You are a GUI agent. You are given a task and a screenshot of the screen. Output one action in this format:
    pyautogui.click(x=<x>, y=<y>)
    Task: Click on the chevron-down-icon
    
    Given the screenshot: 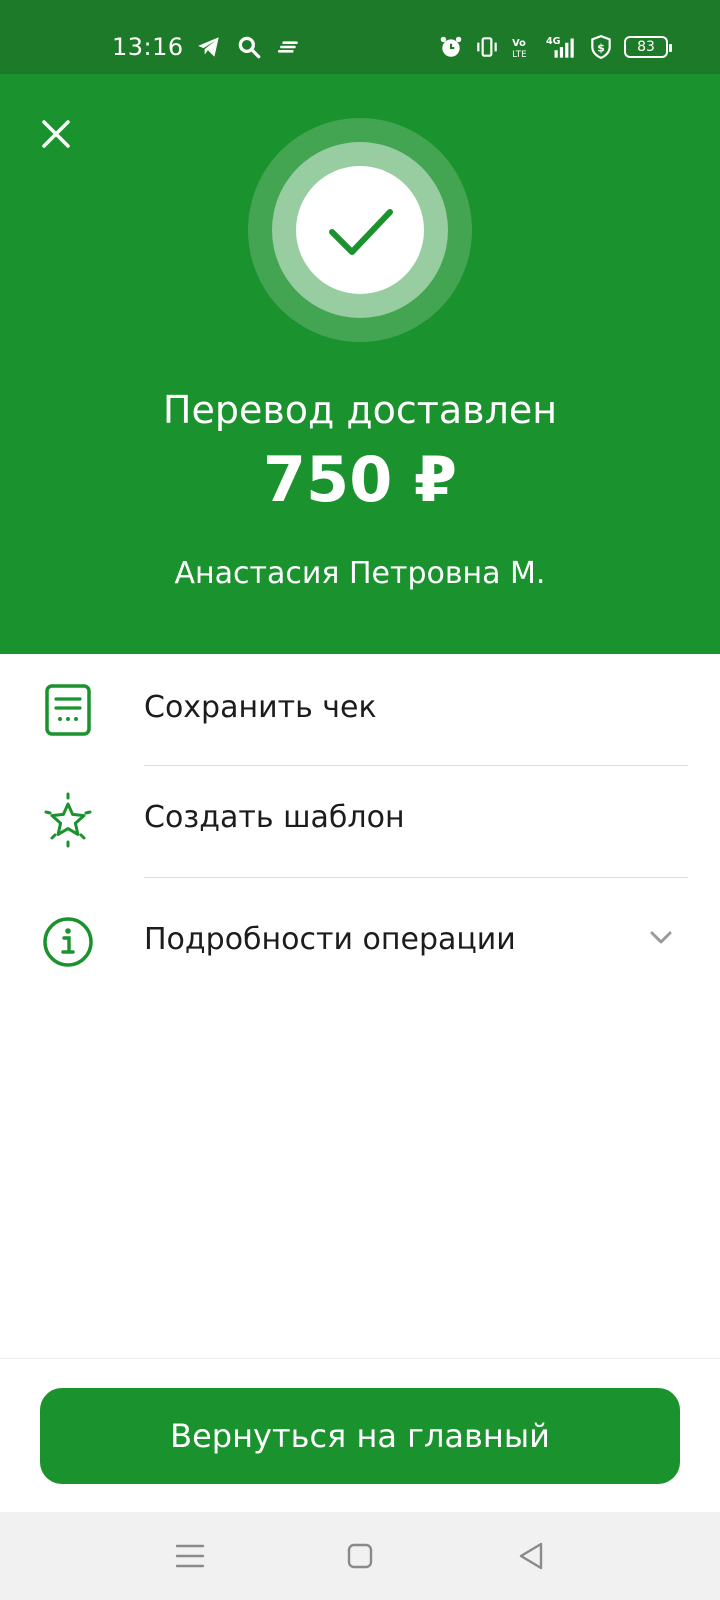 What is the action you would take?
    pyautogui.click(x=661, y=937)
    